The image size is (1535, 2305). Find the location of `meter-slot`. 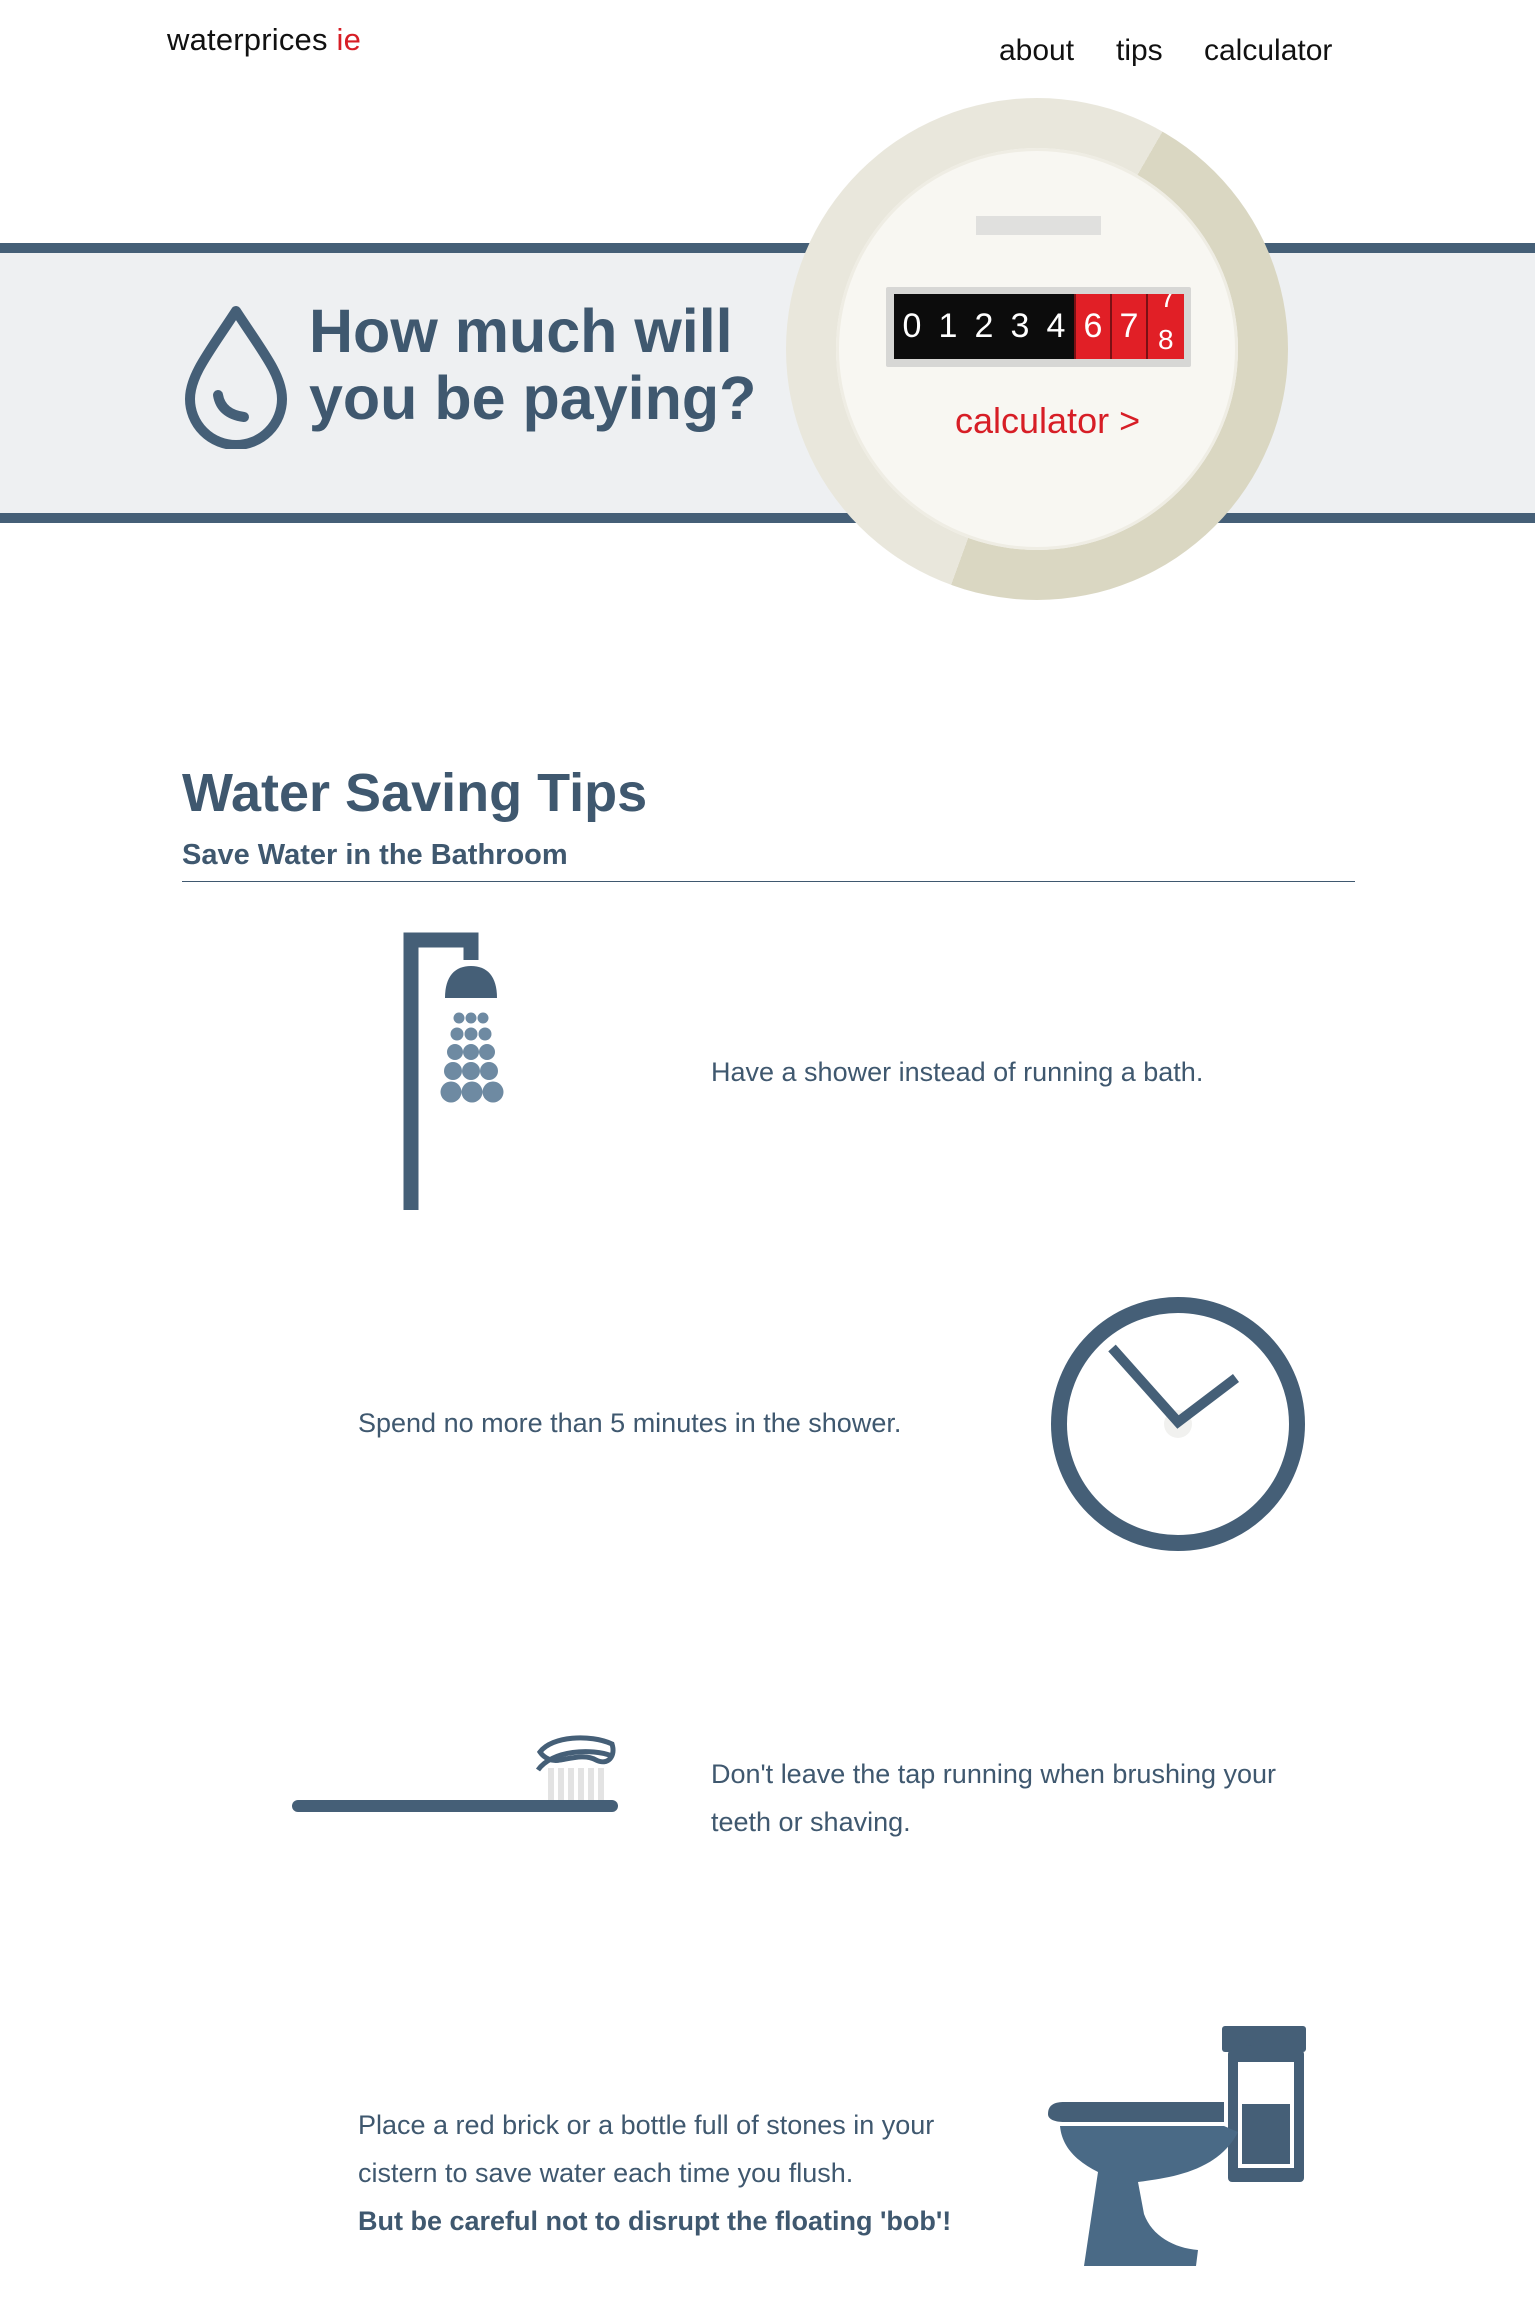

meter-slot is located at coordinates (1038, 225).